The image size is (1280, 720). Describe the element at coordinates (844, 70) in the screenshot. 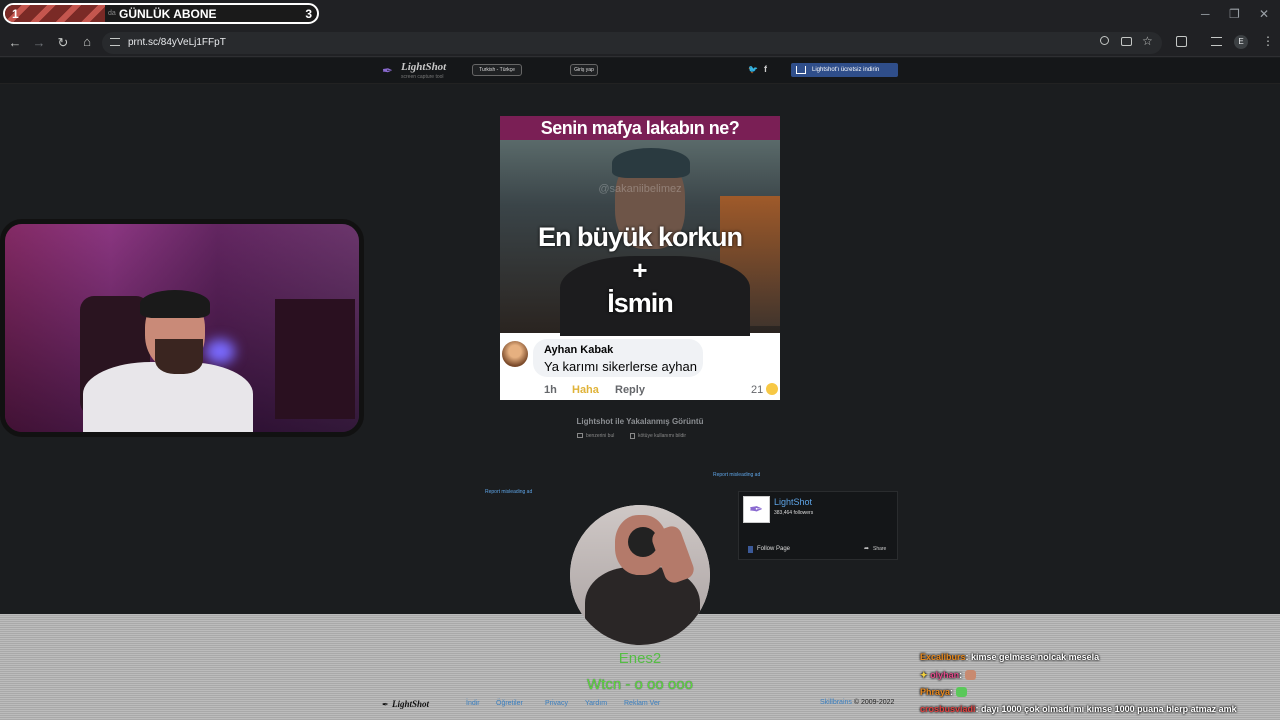

I see `download-button: Lightshot'ı ücretsiz indirin` at that location.